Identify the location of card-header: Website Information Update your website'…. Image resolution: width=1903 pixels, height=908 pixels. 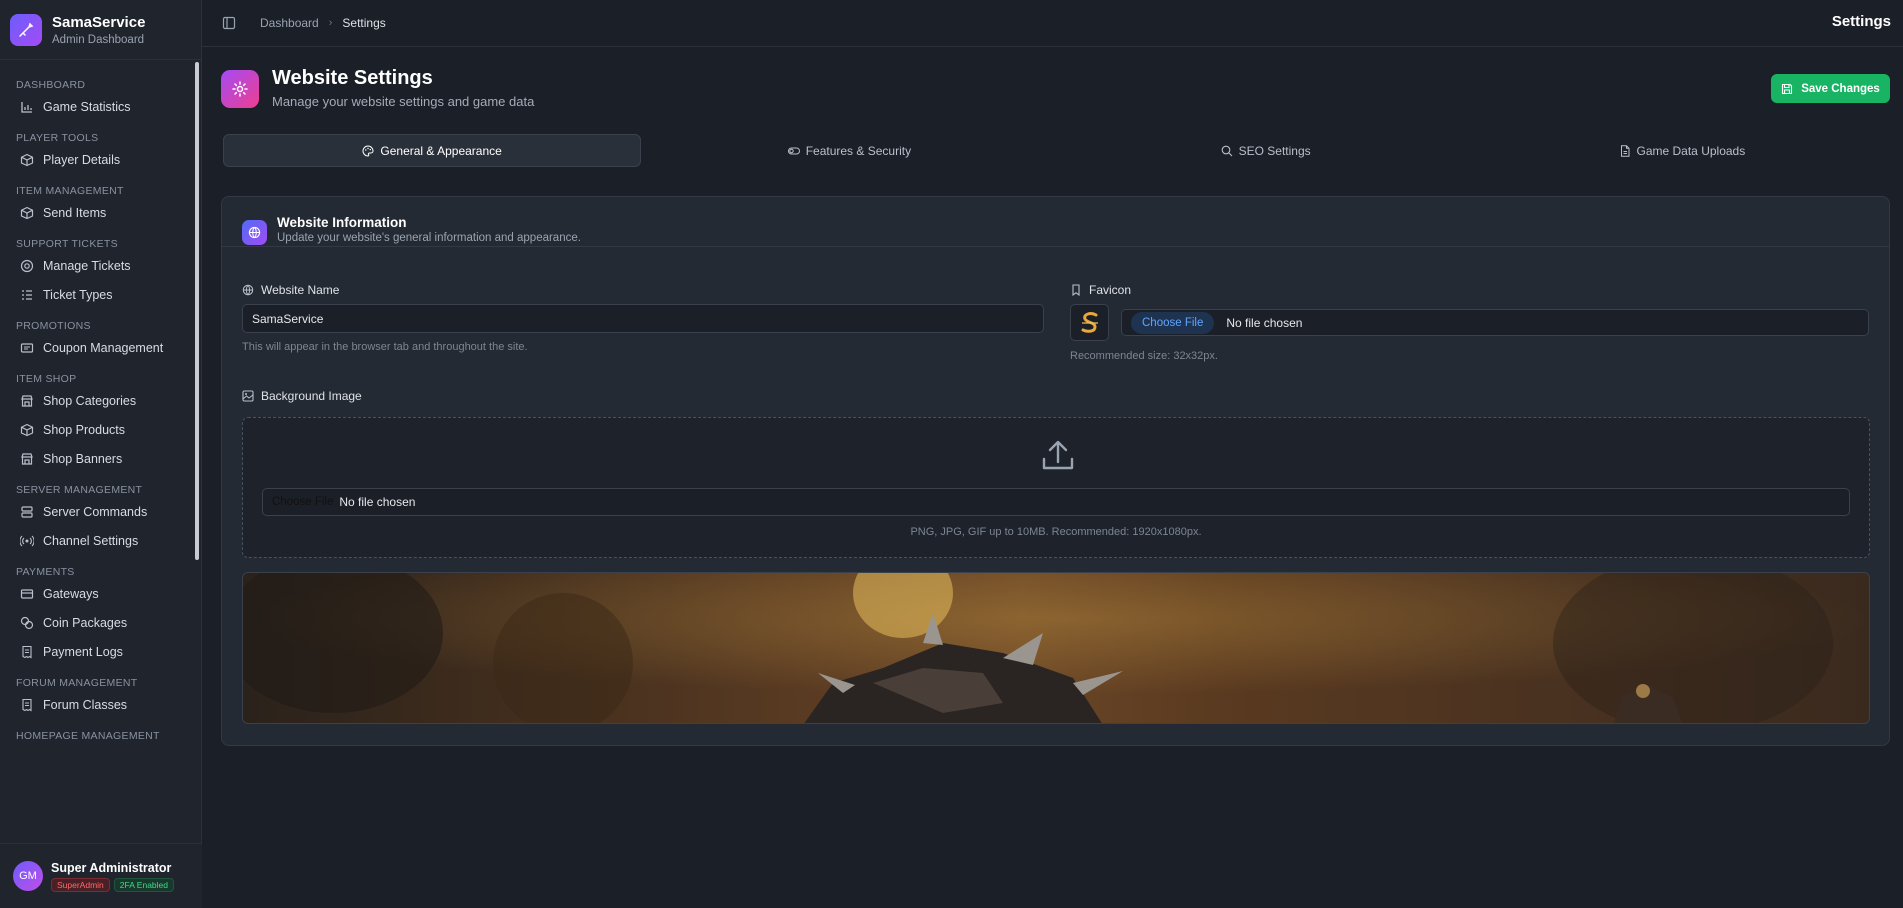
(1055, 222).